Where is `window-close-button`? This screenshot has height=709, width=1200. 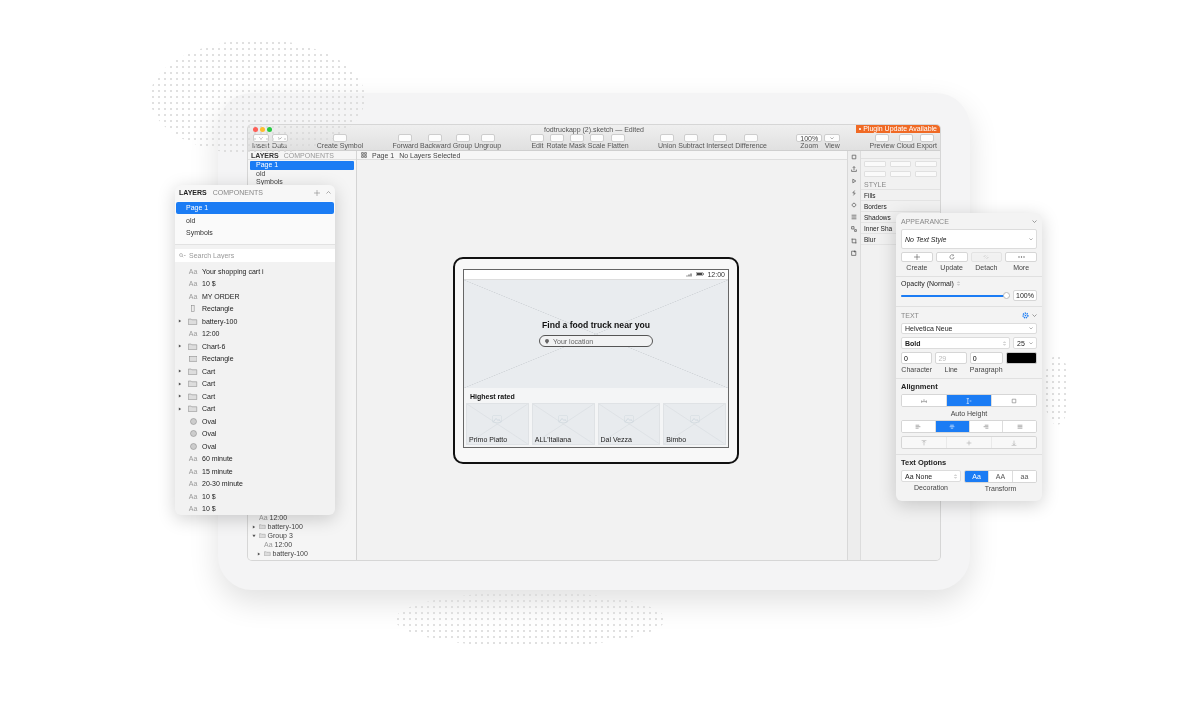
window-close-button is located at coordinates (255, 129).